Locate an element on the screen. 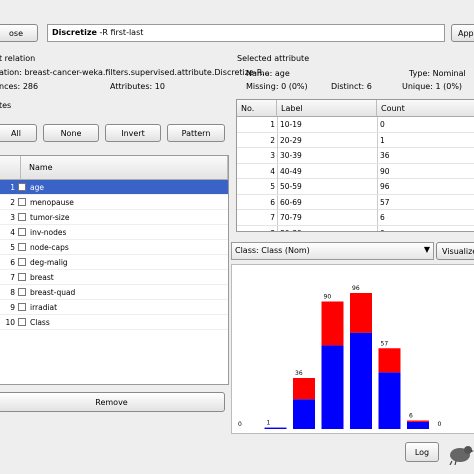 Image resolution: width=474 pixels, height=474 pixels. invert-button-label: Invert is located at coordinates (133, 133).